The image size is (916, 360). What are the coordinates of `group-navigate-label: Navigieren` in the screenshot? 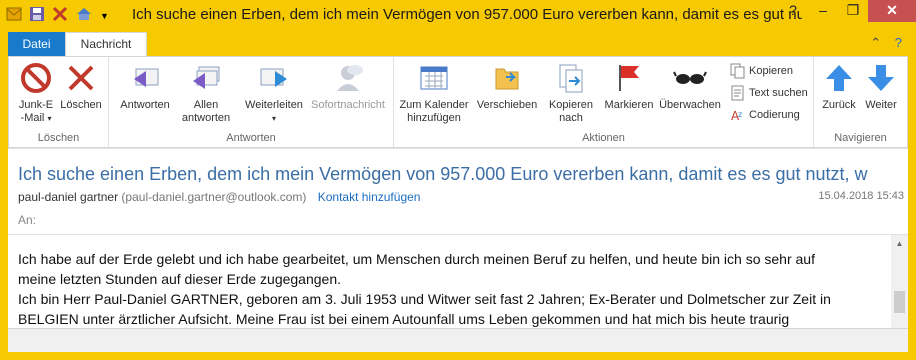 It's located at (860, 138).